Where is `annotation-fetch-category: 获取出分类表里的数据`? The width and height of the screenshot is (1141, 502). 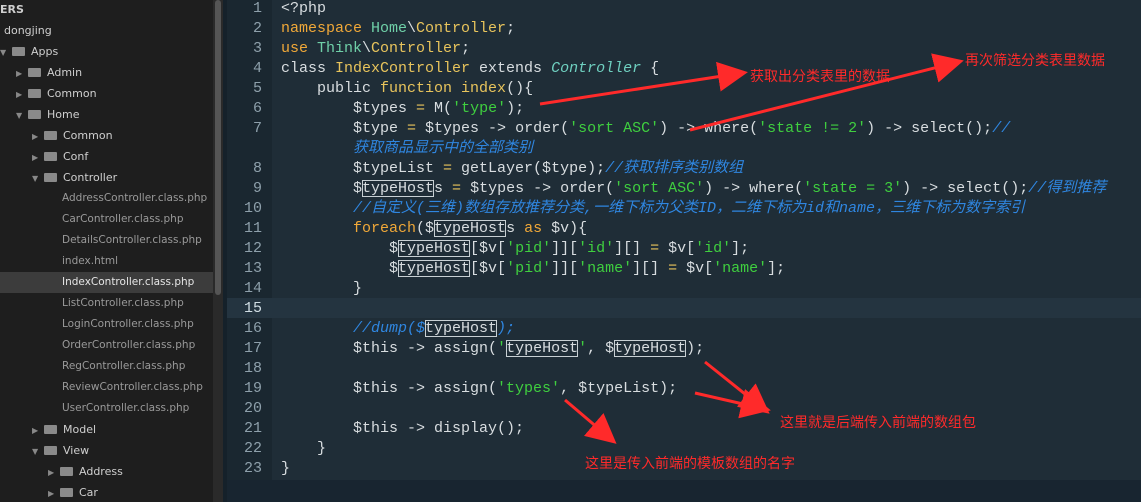
annotation-fetch-category: 获取出分类表里的数据 is located at coordinates (820, 77).